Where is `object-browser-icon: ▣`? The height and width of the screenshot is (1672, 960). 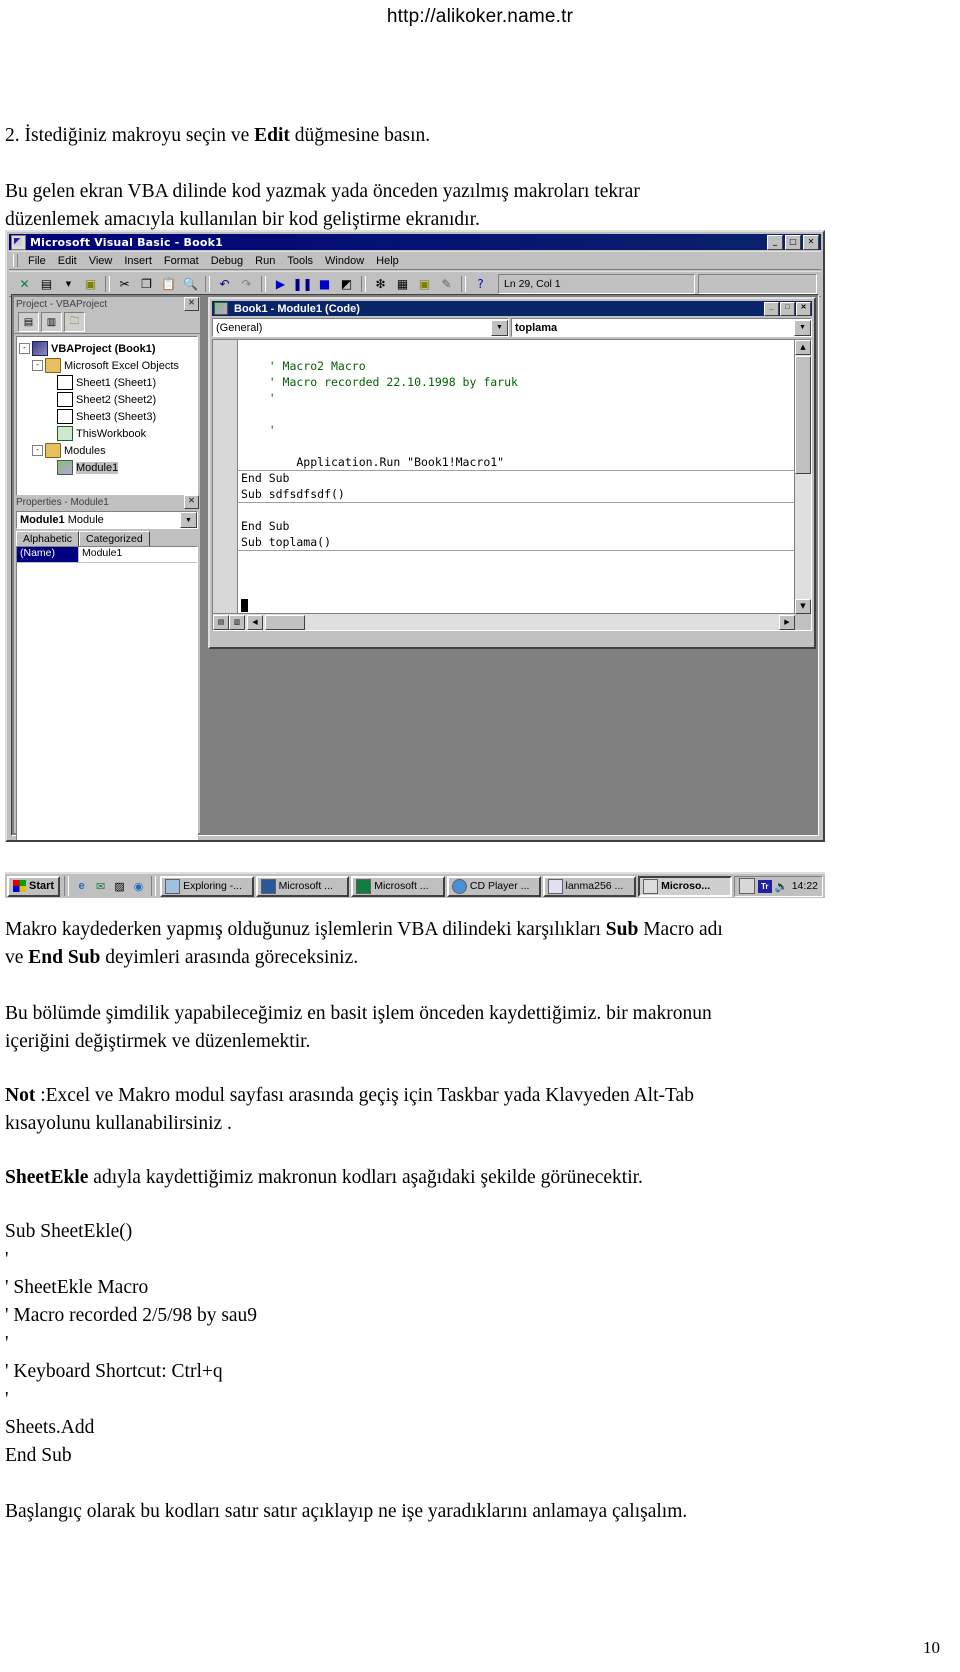
object-browser-icon: ▣ is located at coordinates (424, 284).